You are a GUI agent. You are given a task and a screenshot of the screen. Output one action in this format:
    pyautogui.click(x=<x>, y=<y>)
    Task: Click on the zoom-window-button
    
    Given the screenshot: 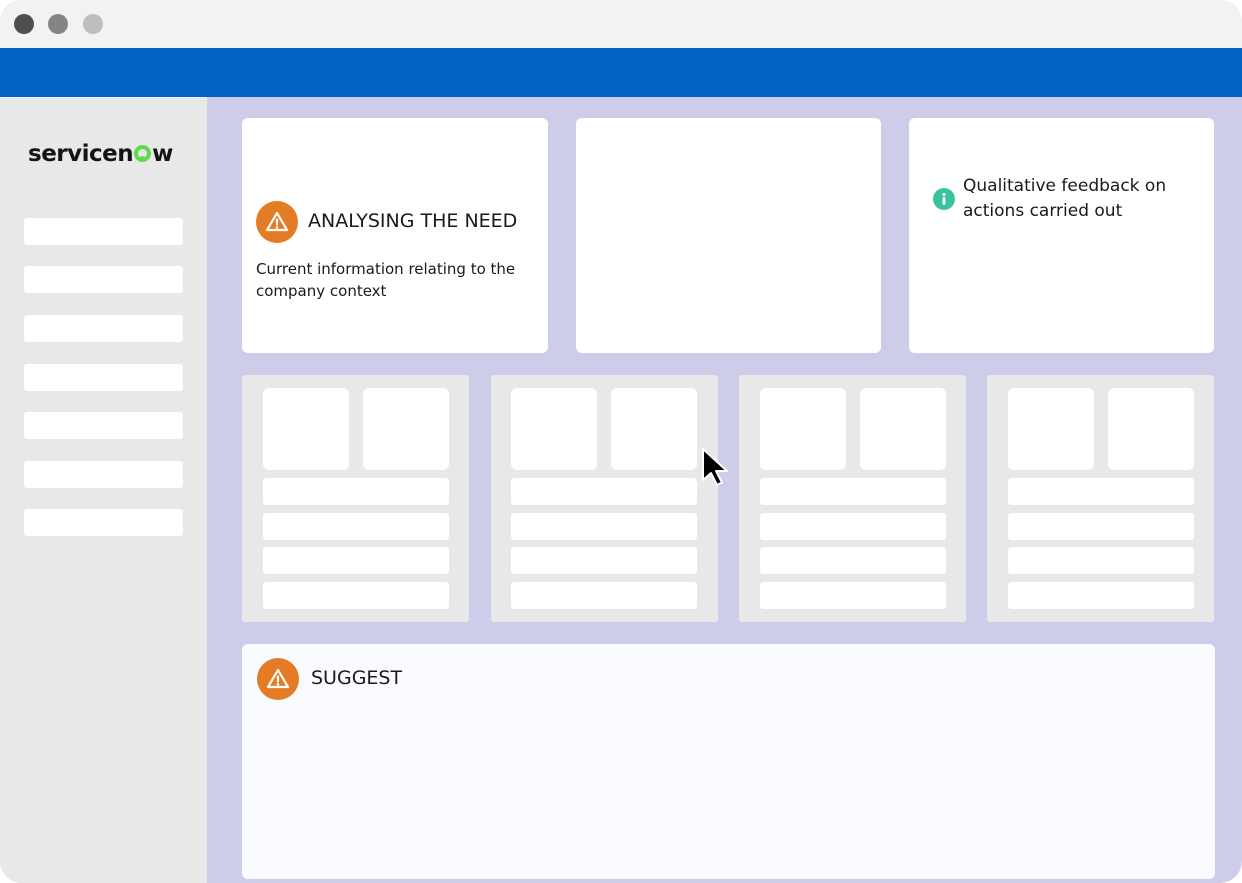 What is the action you would take?
    pyautogui.click(x=93, y=24)
    